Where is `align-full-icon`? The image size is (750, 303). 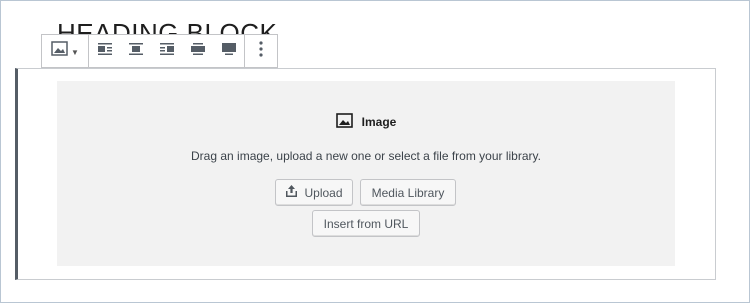
align-full-icon is located at coordinates (229, 51).